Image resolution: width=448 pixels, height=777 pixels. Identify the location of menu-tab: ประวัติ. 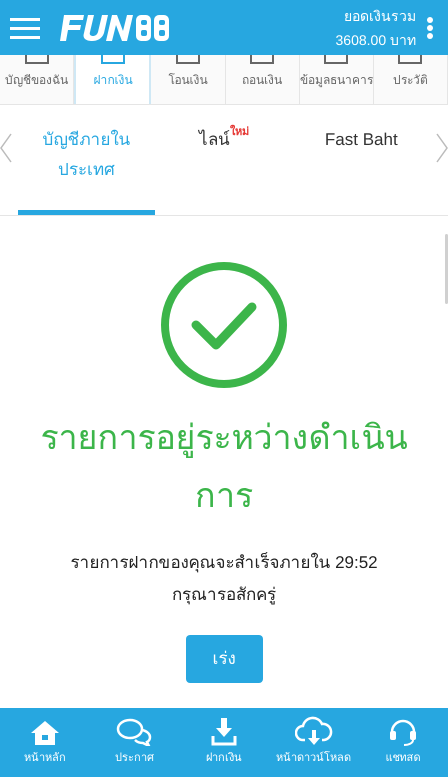
(411, 79).